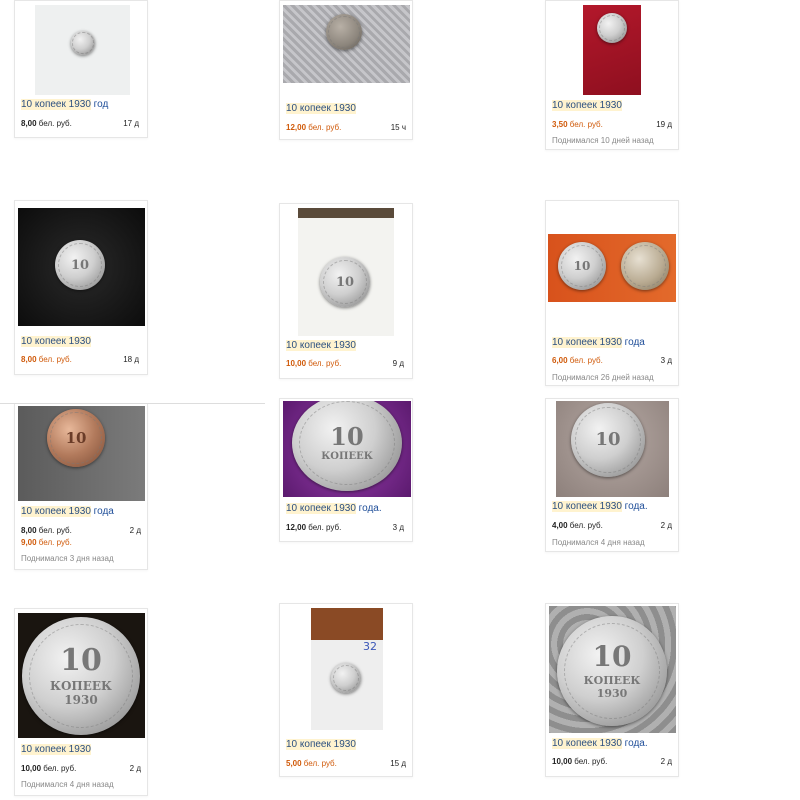 This screenshot has height=800, width=800. Describe the element at coordinates (46, 542) in the screenshot. I see `listing-price: 9,00 бел. руб.` at that location.